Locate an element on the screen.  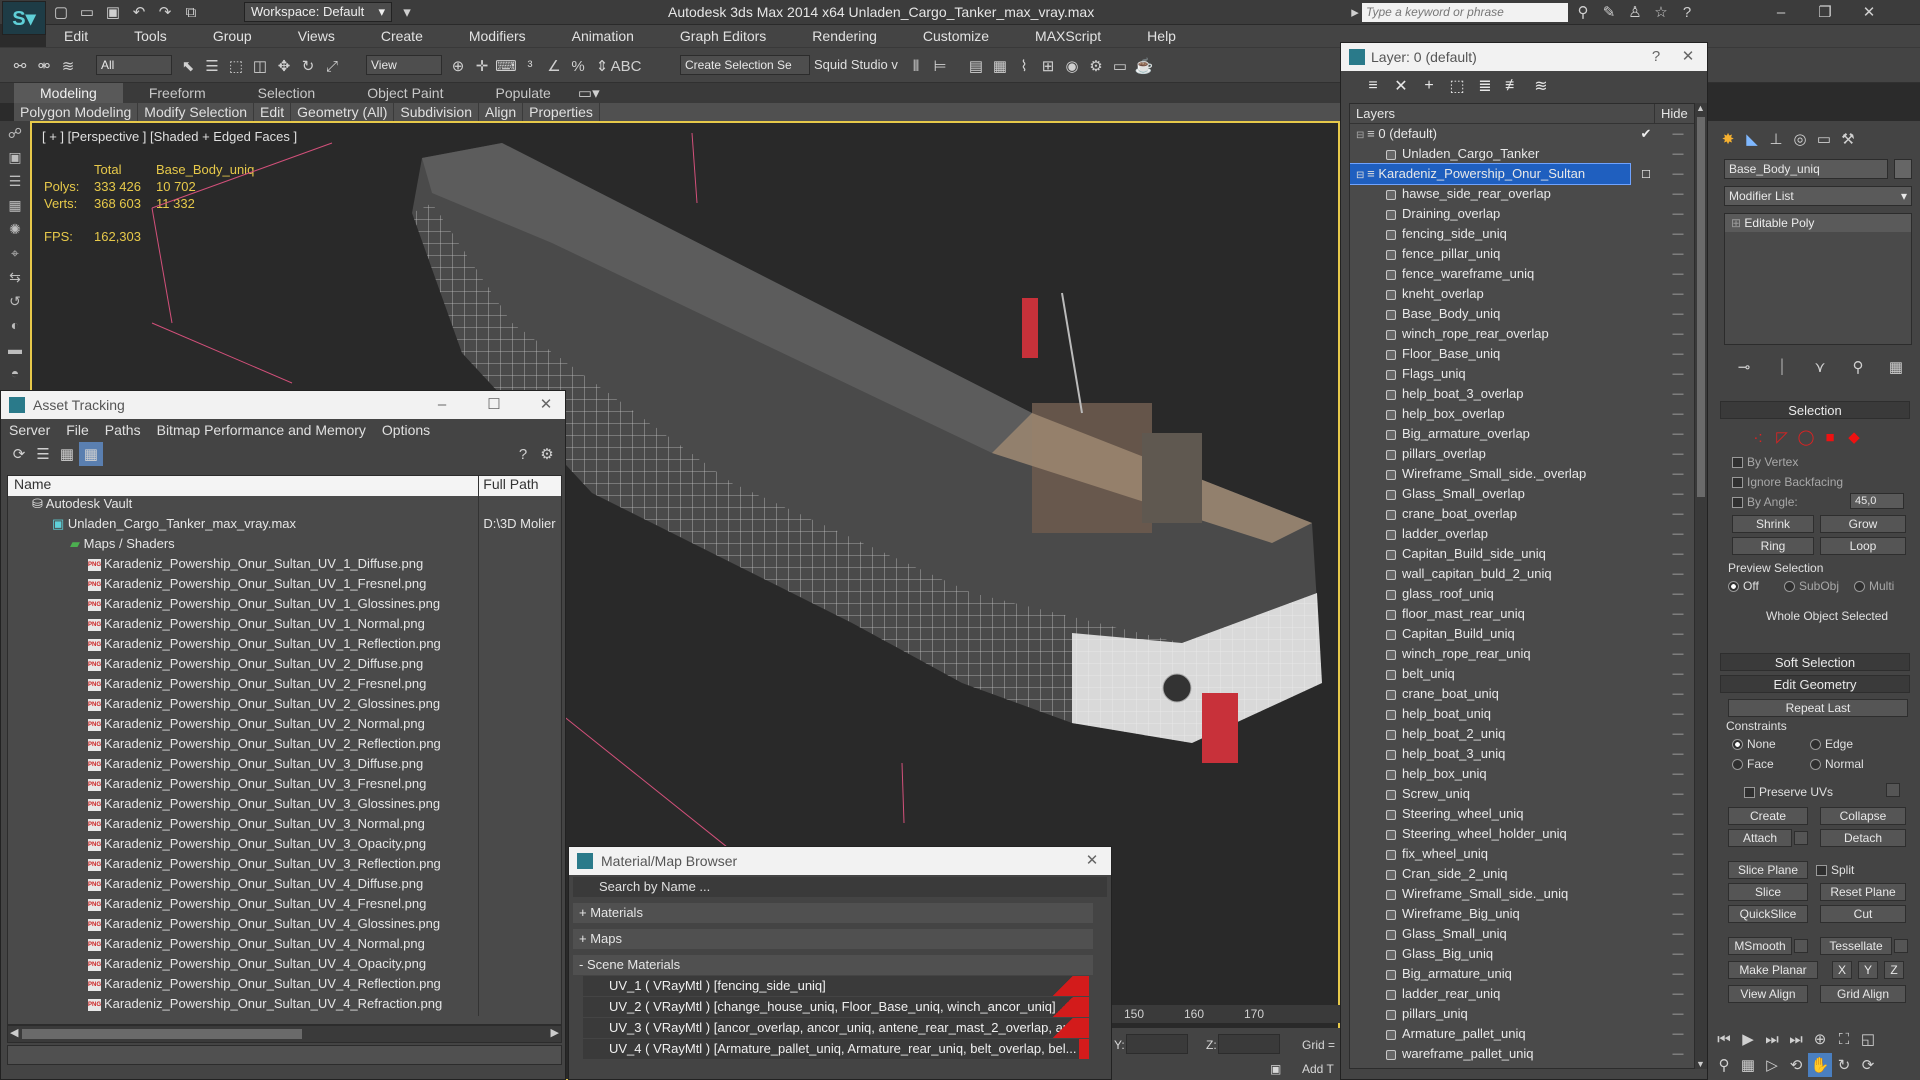
menu-views: Views is located at coordinates (307, 36).